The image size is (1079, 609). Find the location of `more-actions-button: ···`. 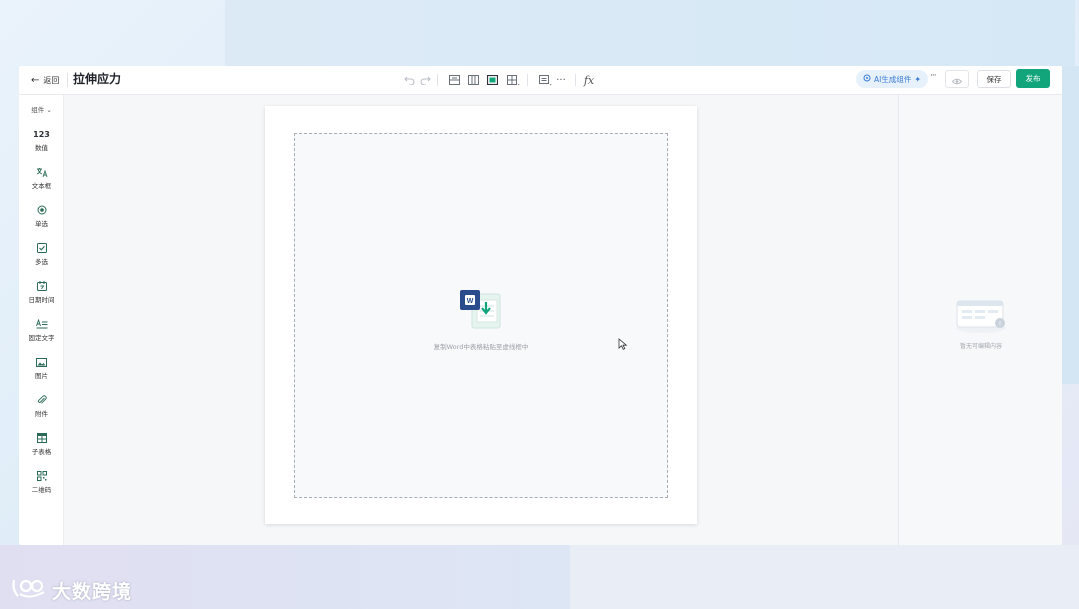

more-actions-button: ··· is located at coordinates (933, 76).